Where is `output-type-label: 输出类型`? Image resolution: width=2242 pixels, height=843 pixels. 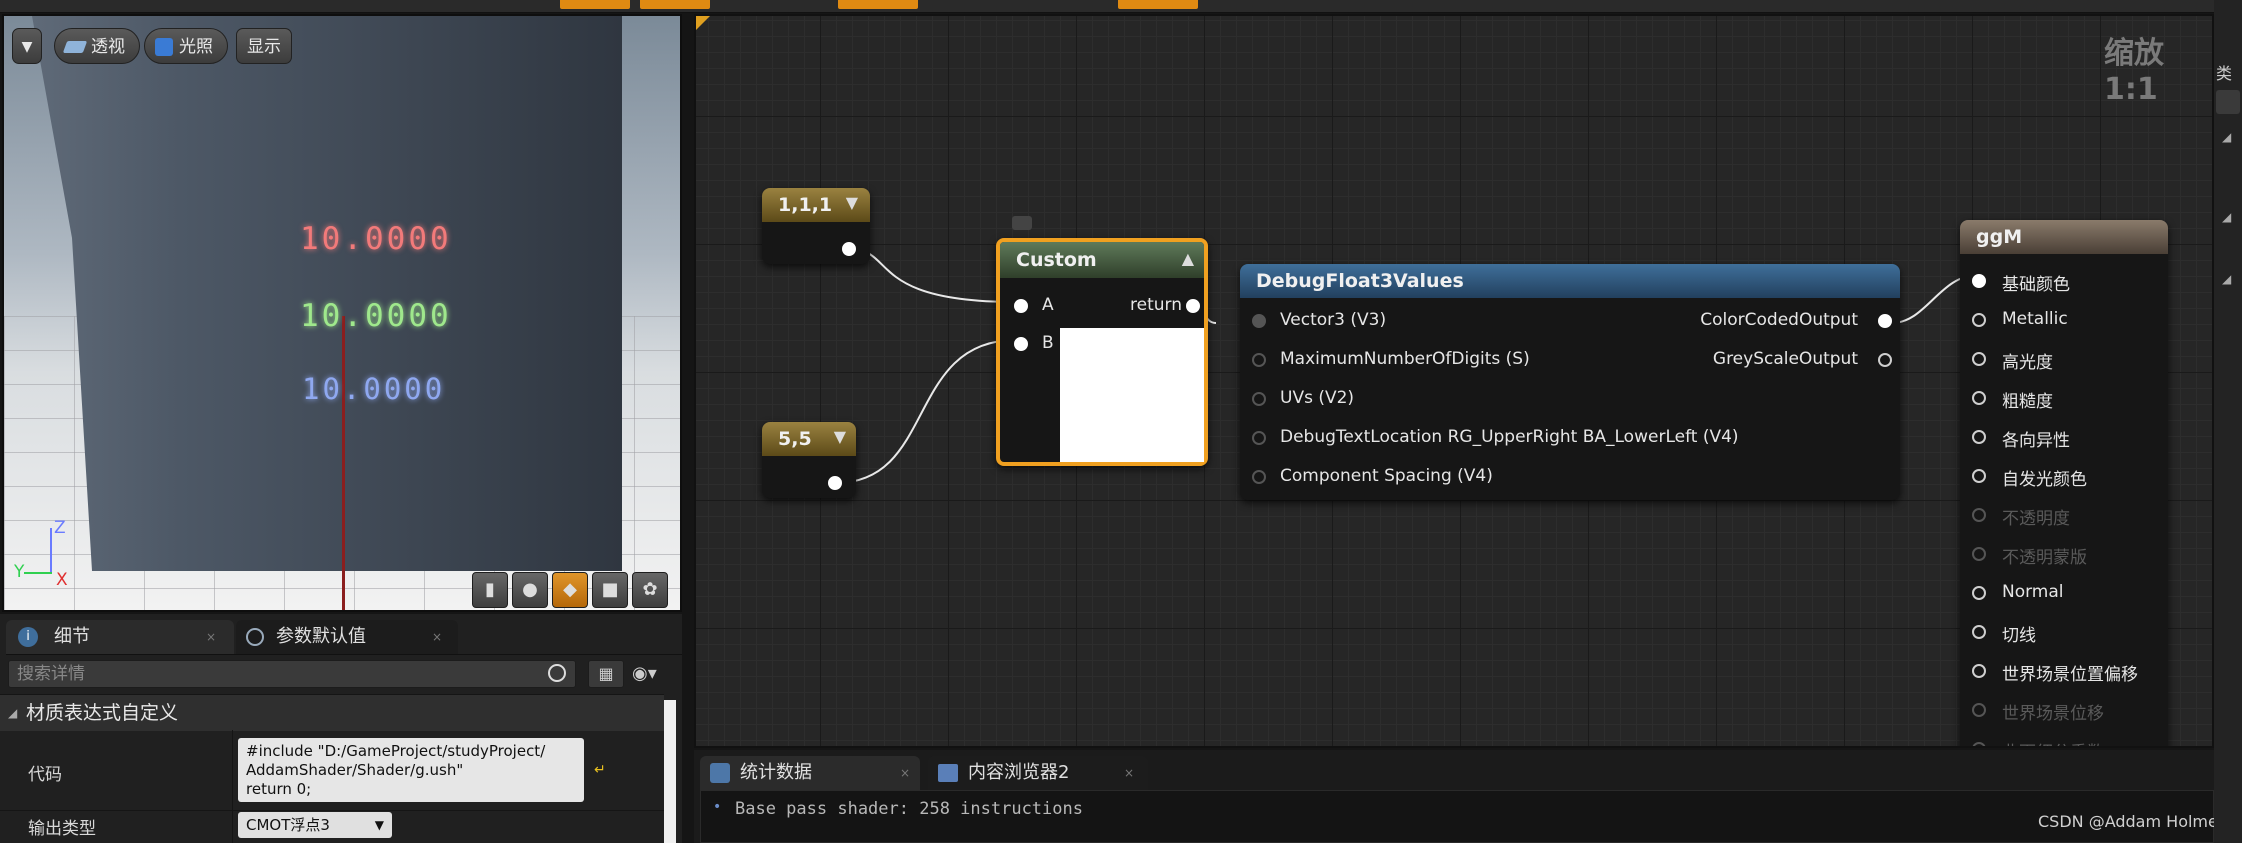
output-type-label: 输出类型 is located at coordinates (62, 829).